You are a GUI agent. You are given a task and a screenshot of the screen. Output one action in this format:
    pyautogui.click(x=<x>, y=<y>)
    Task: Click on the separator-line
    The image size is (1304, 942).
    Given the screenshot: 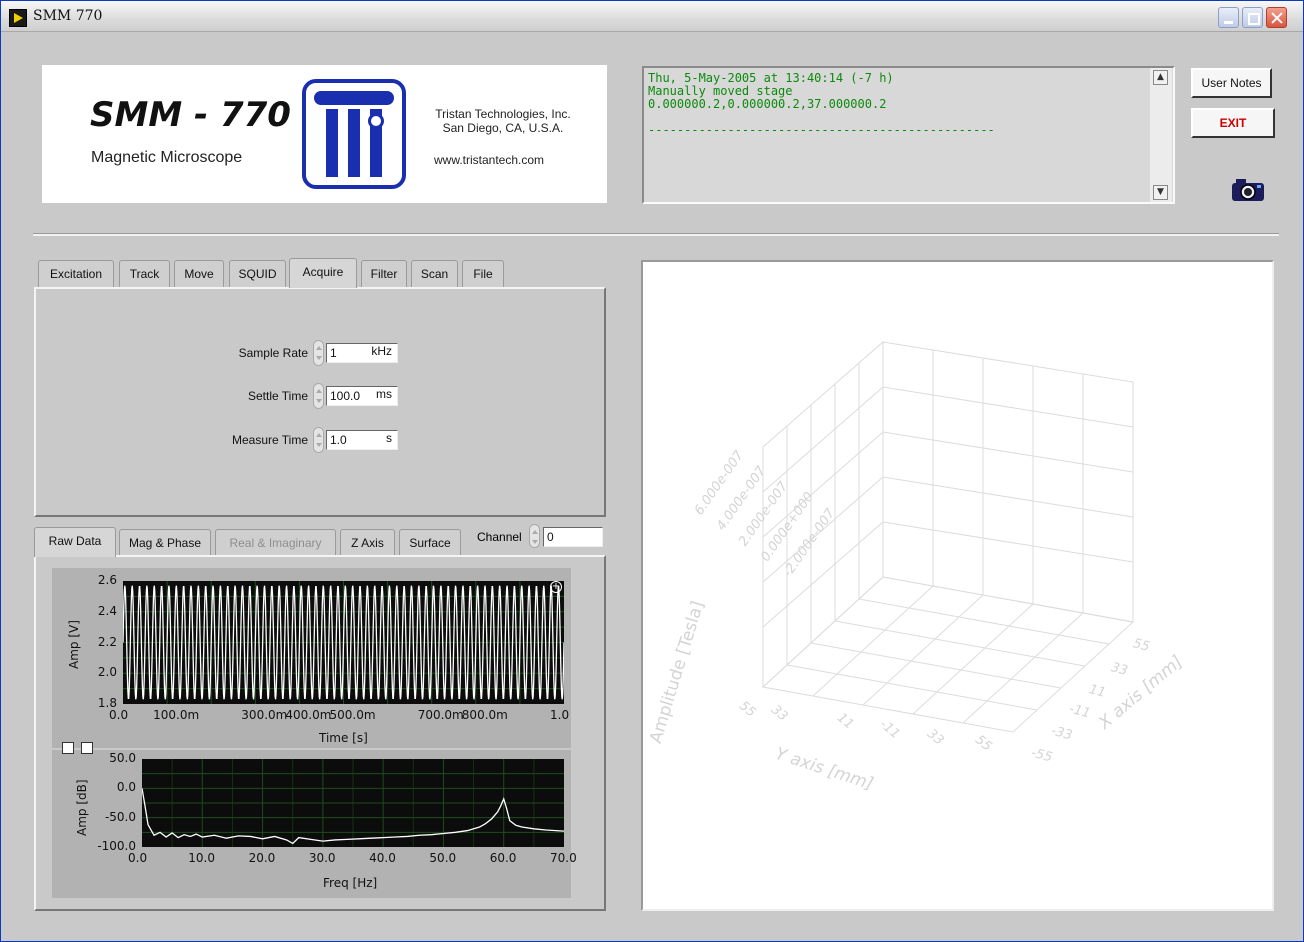 What is the action you would take?
    pyautogui.click(x=656, y=234)
    